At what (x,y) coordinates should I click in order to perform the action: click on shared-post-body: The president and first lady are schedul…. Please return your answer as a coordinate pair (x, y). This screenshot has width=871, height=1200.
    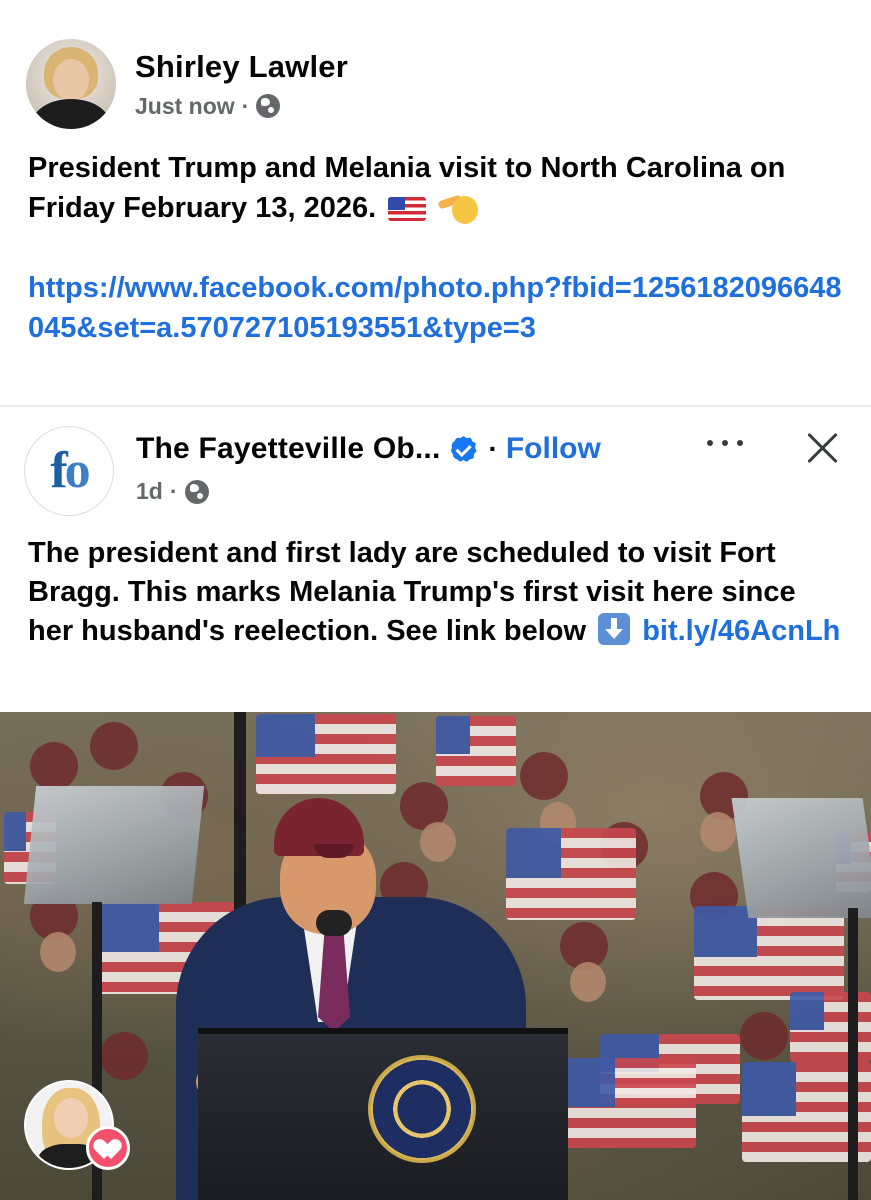
    Looking at the image, I should click on (438, 592).